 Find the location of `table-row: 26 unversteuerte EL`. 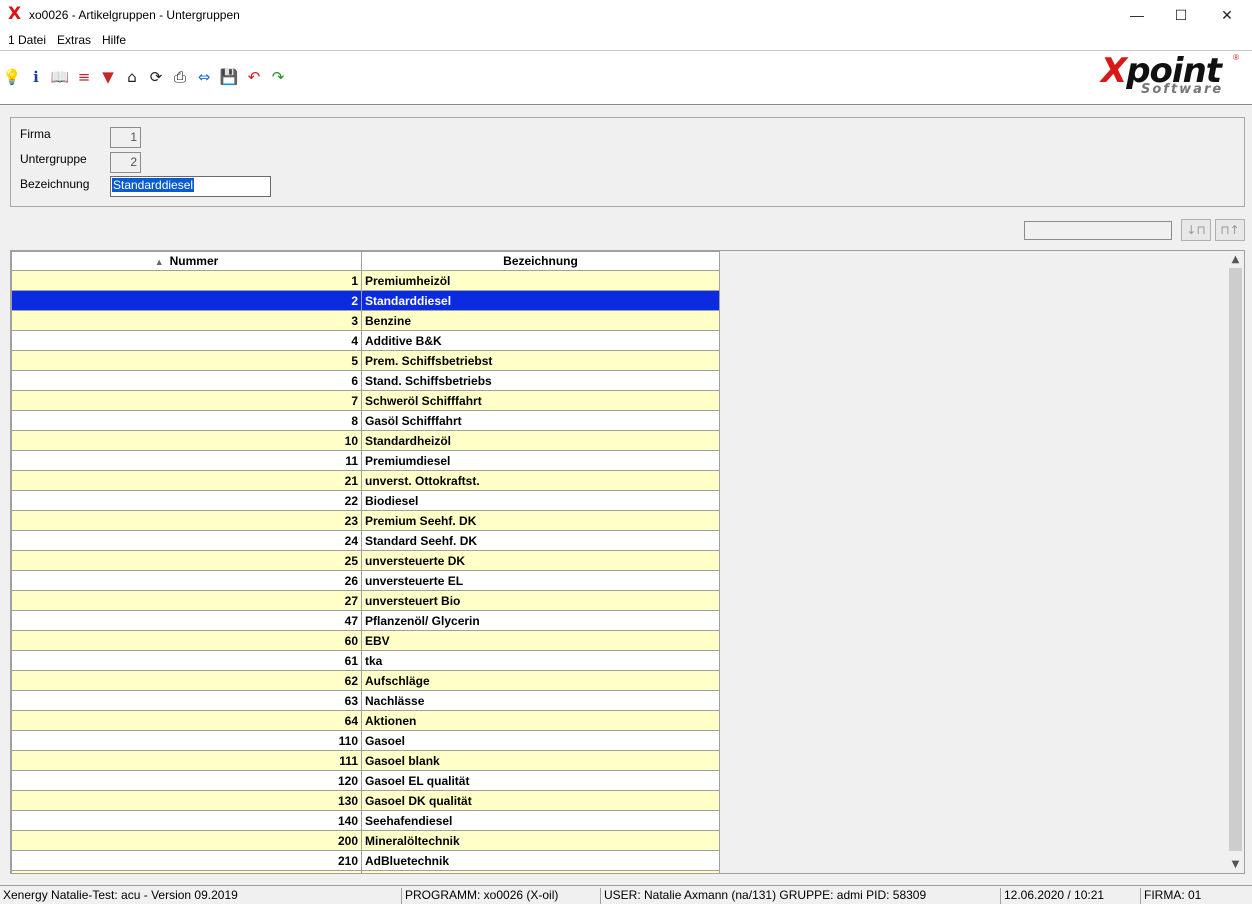

table-row: 26 unversteuerte EL is located at coordinates (365, 580).